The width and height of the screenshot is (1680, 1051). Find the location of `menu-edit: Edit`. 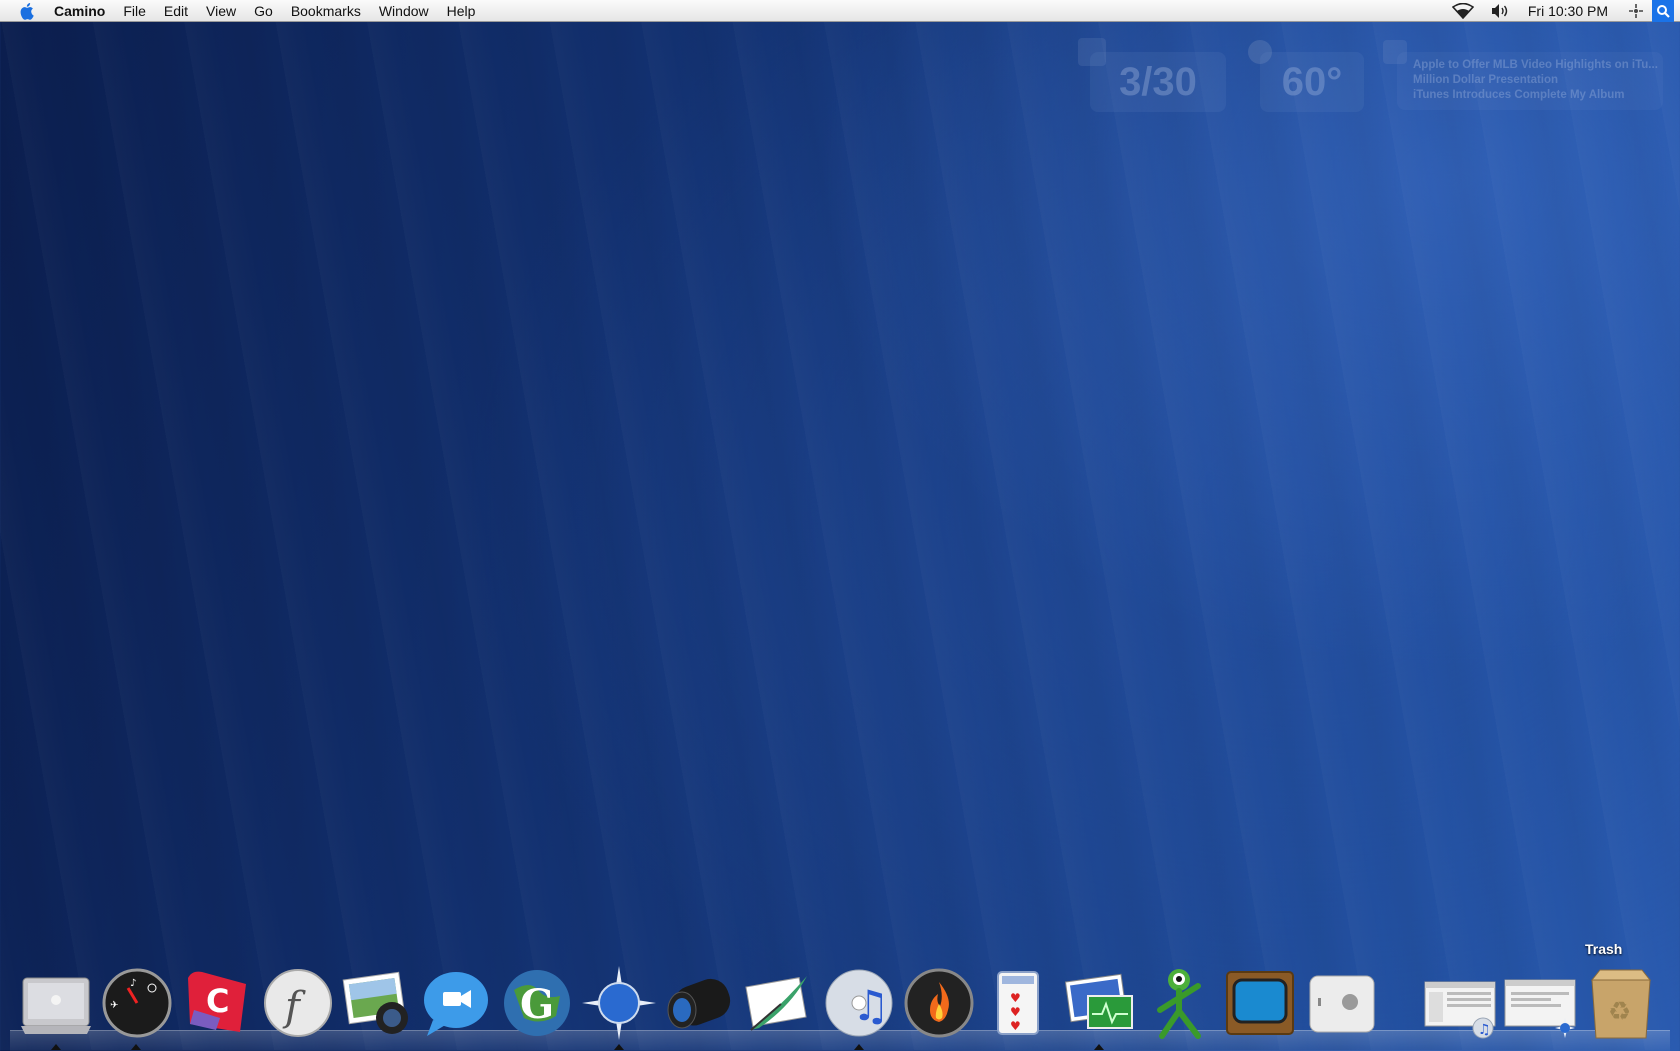

menu-edit: Edit is located at coordinates (176, 11).